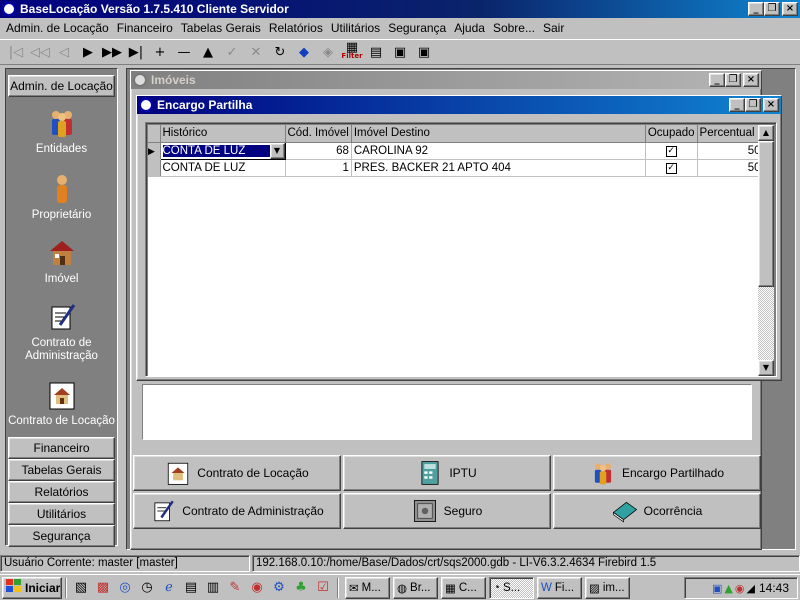 The image size is (800, 600). Describe the element at coordinates (237, 511) in the screenshot. I see `contrato-administracao-button: Contrato de Administração` at that location.